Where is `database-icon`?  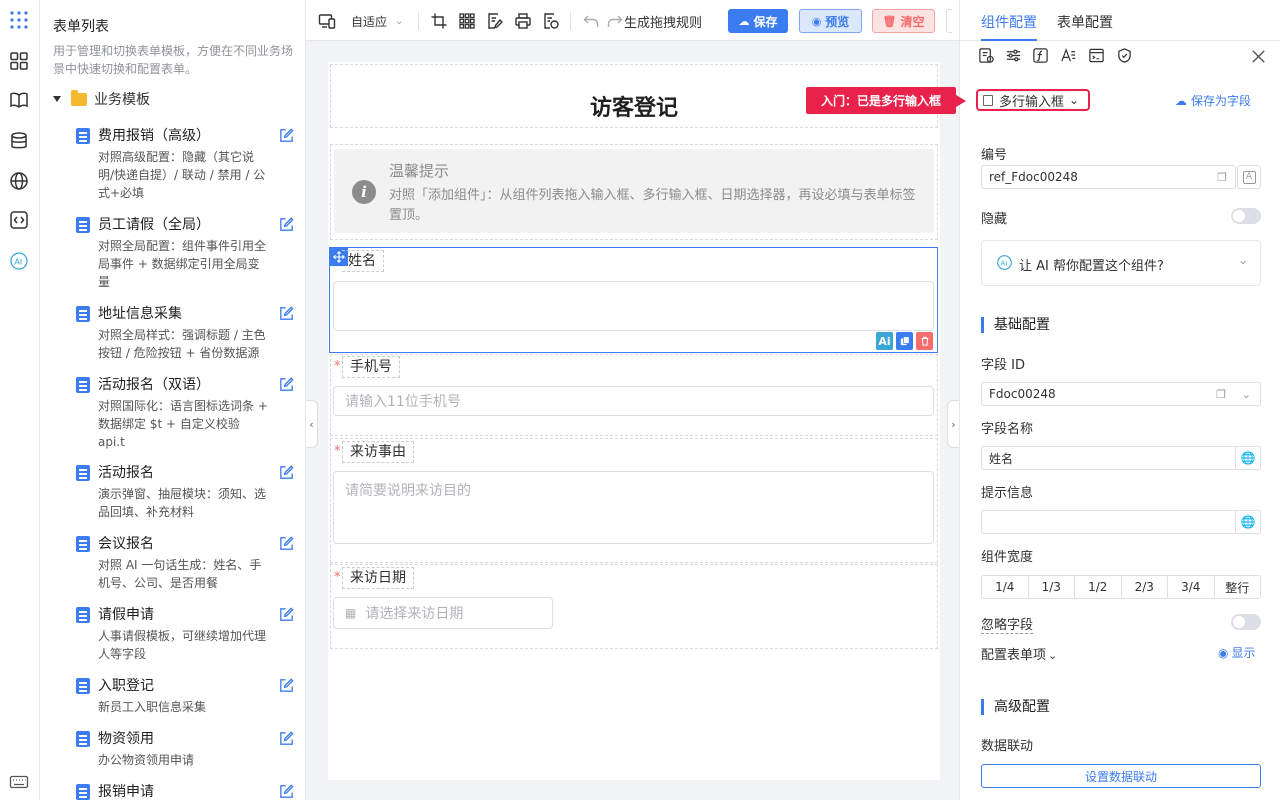
database-icon is located at coordinates (19, 141).